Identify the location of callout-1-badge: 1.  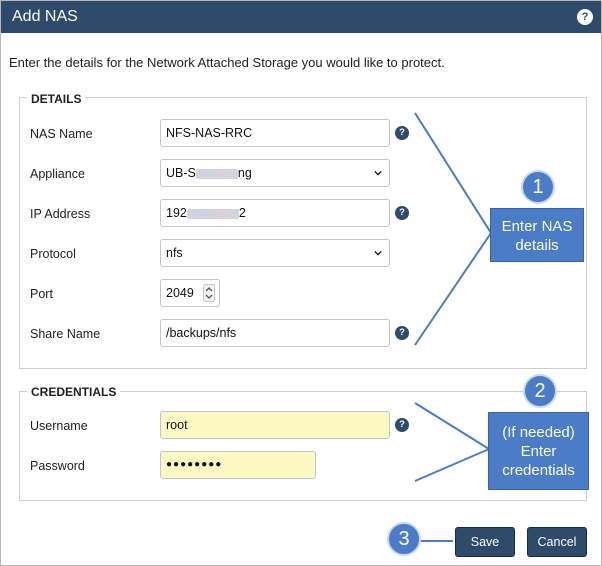
(538, 187).